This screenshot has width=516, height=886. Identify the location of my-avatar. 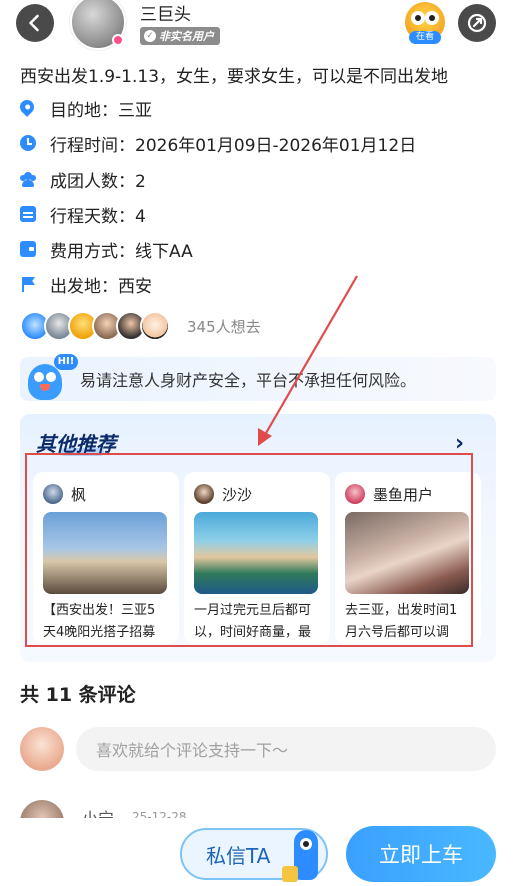
(42, 749).